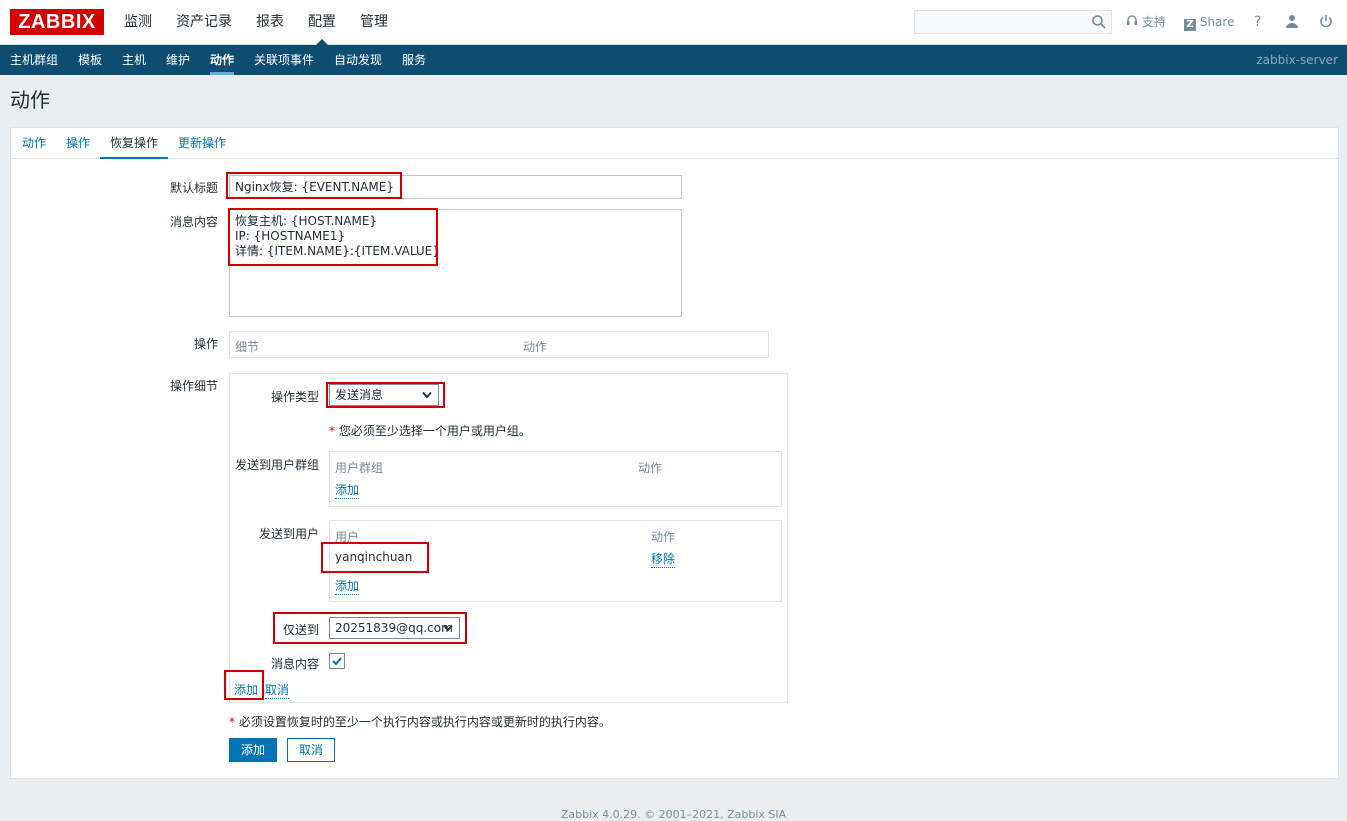 This screenshot has height=821, width=1347. What do you see at coordinates (347, 586) in the screenshot?
I see `add-user-link: 添加` at bounding box center [347, 586].